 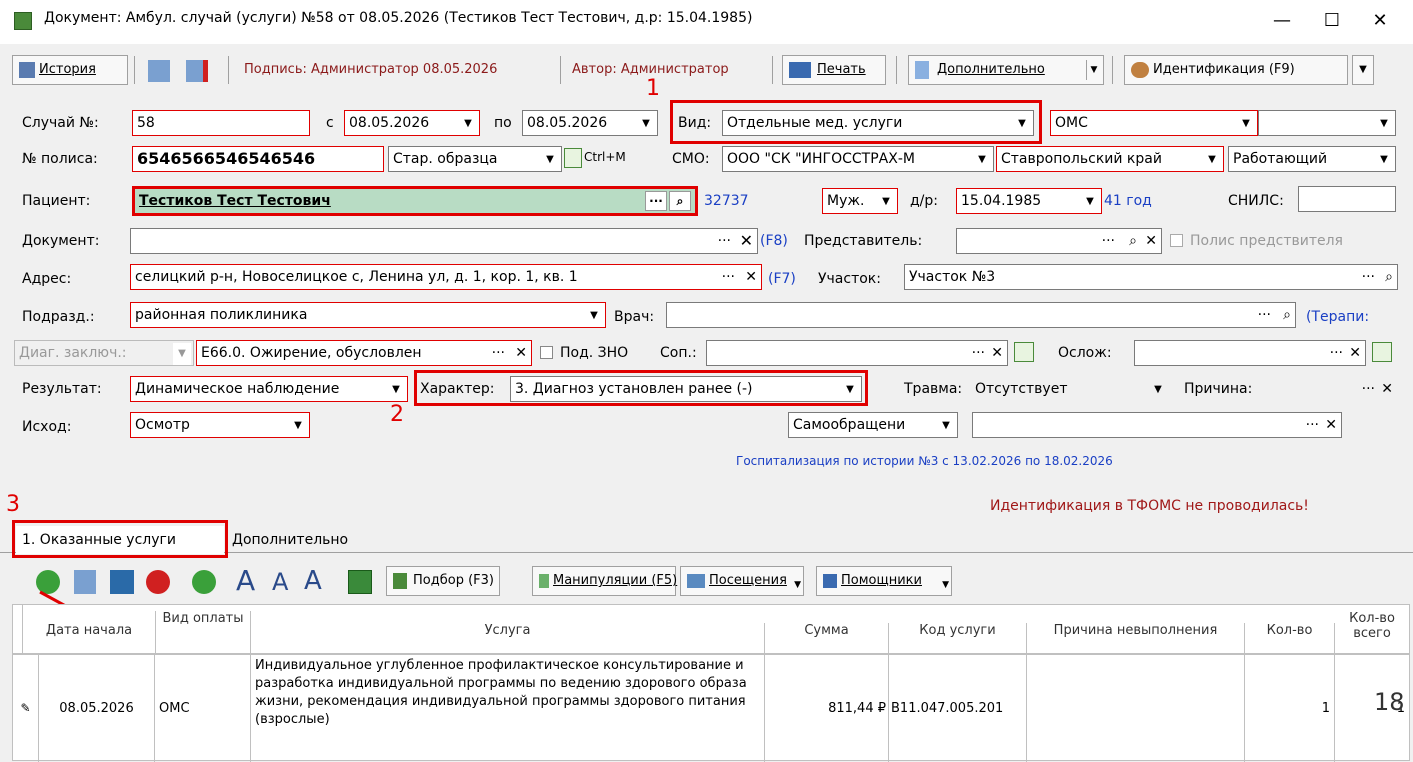 What do you see at coordinates (1389, 702) in the screenshot?
I see `overlay-number: 18` at bounding box center [1389, 702].